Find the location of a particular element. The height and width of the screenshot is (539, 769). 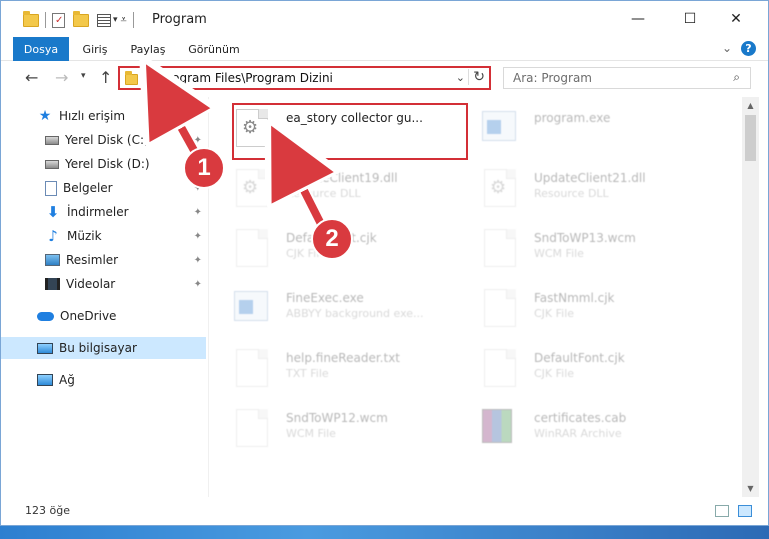

file-item: SndToWP13.wcm WCM File is located at coordinates (582, 248).